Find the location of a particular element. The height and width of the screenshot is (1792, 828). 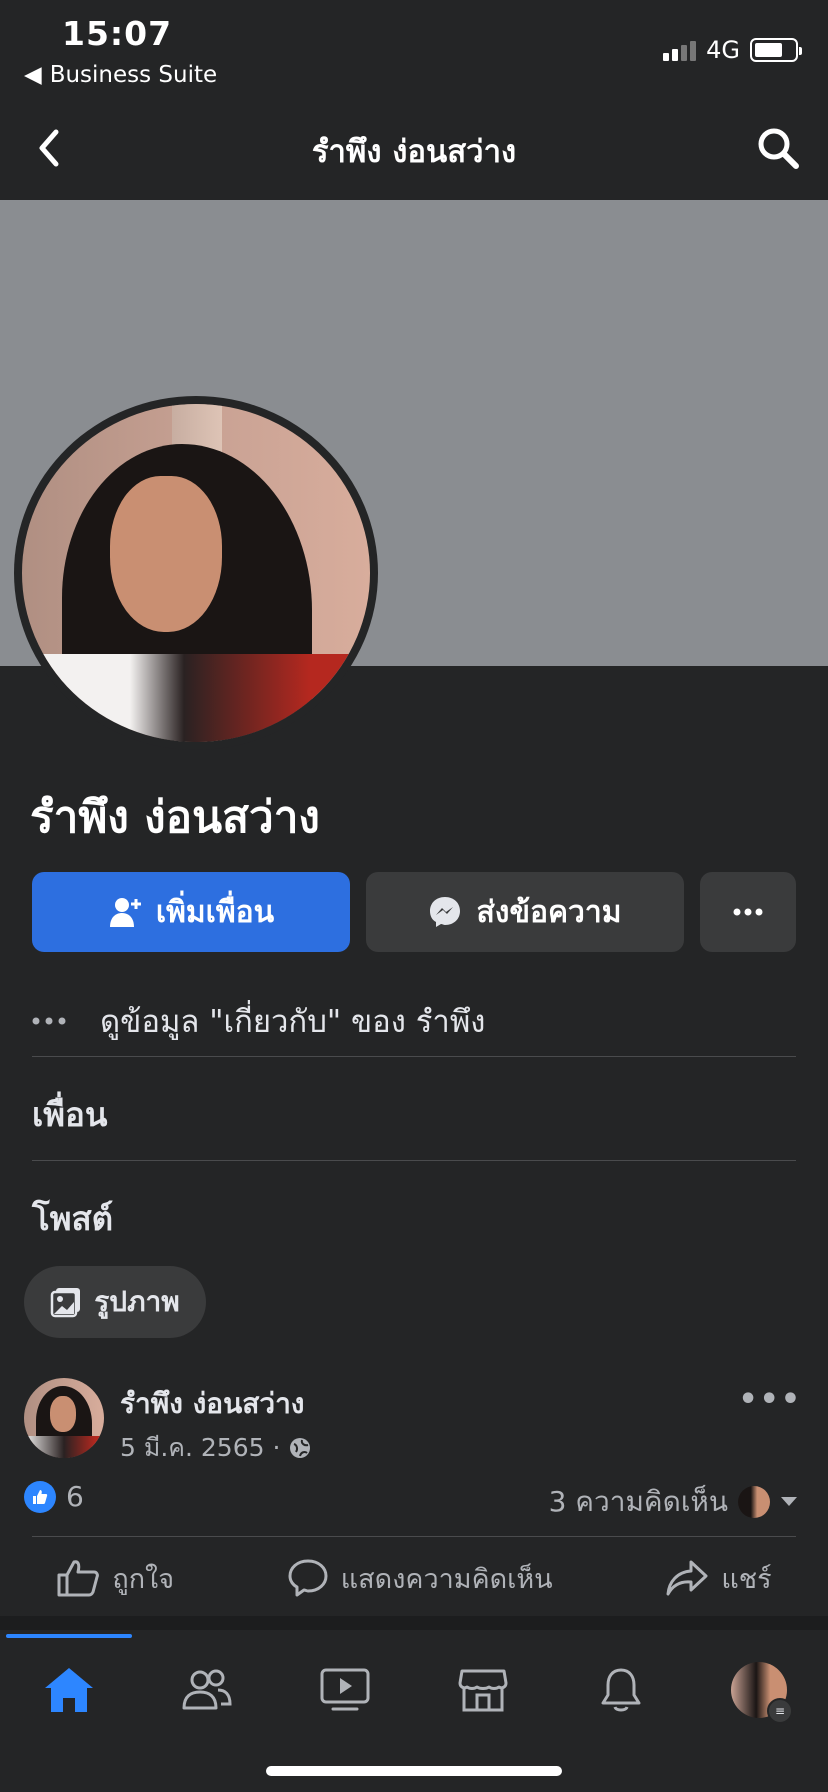

reactions-summary: 6 is located at coordinates (54, 1496).